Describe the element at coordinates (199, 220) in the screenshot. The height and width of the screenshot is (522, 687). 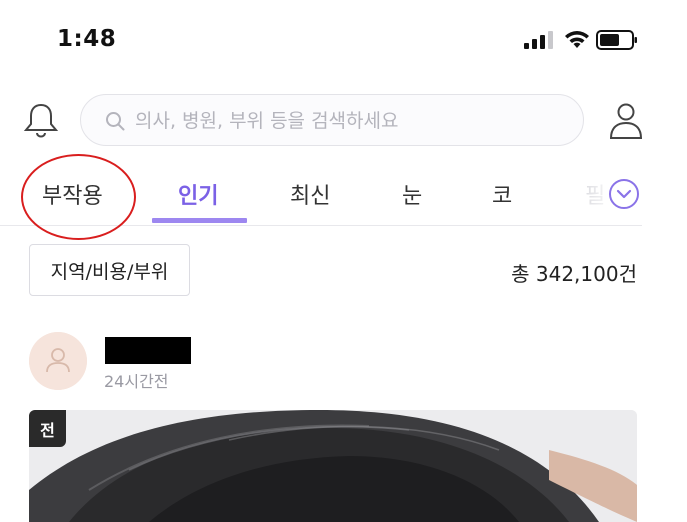
I see `active-tab-indicator` at that location.